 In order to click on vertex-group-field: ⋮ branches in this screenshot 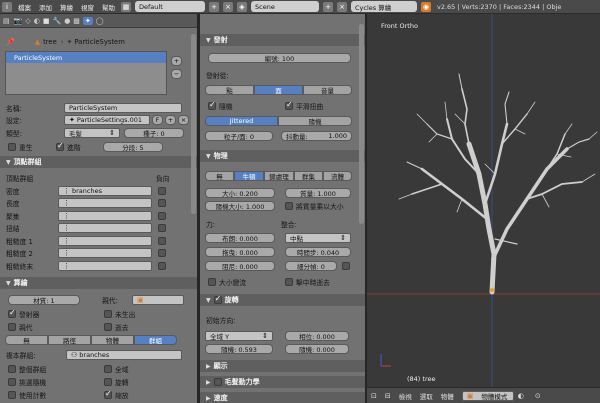, I will do `click(105, 190)`.